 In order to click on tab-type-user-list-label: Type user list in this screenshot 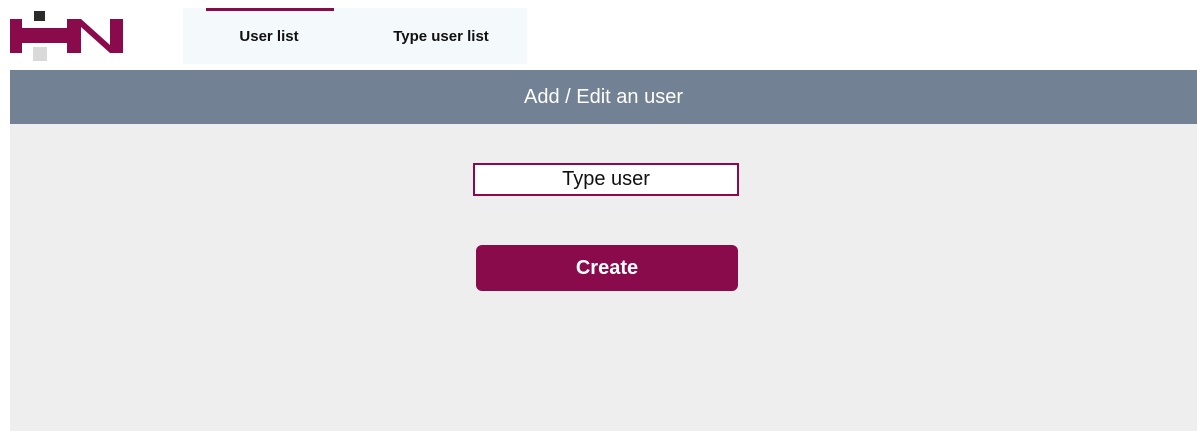, I will do `click(441, 36)`.